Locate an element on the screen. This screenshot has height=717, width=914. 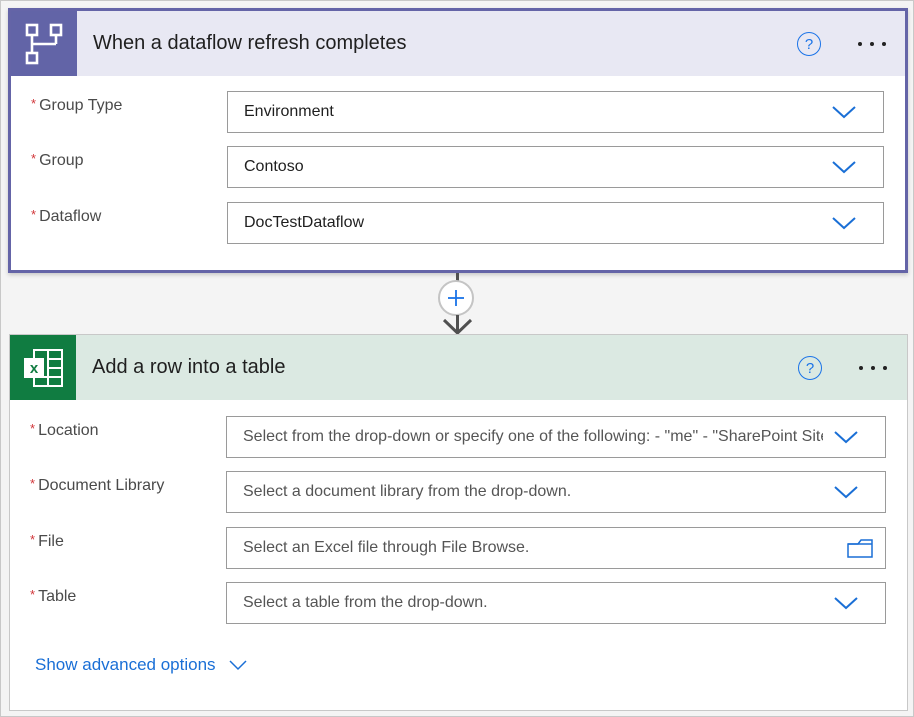
plus-icon is located at coordinates (456, 298).